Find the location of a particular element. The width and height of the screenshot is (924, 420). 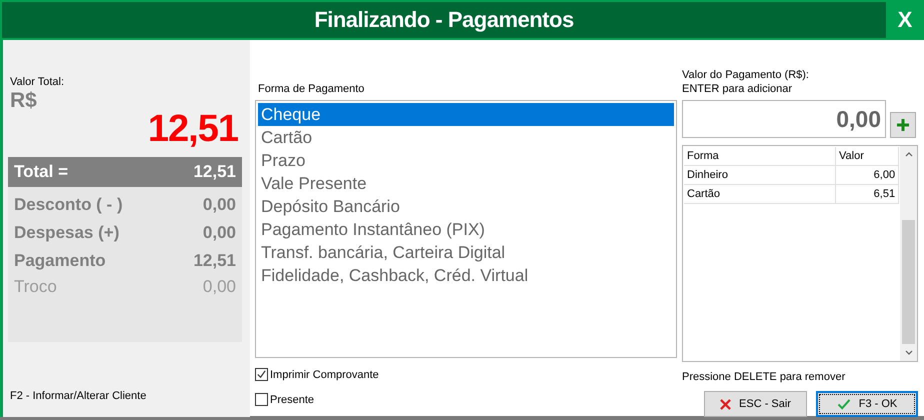

delete-hint: Pressione DELETE para remover is located at coordinates (764, 377).